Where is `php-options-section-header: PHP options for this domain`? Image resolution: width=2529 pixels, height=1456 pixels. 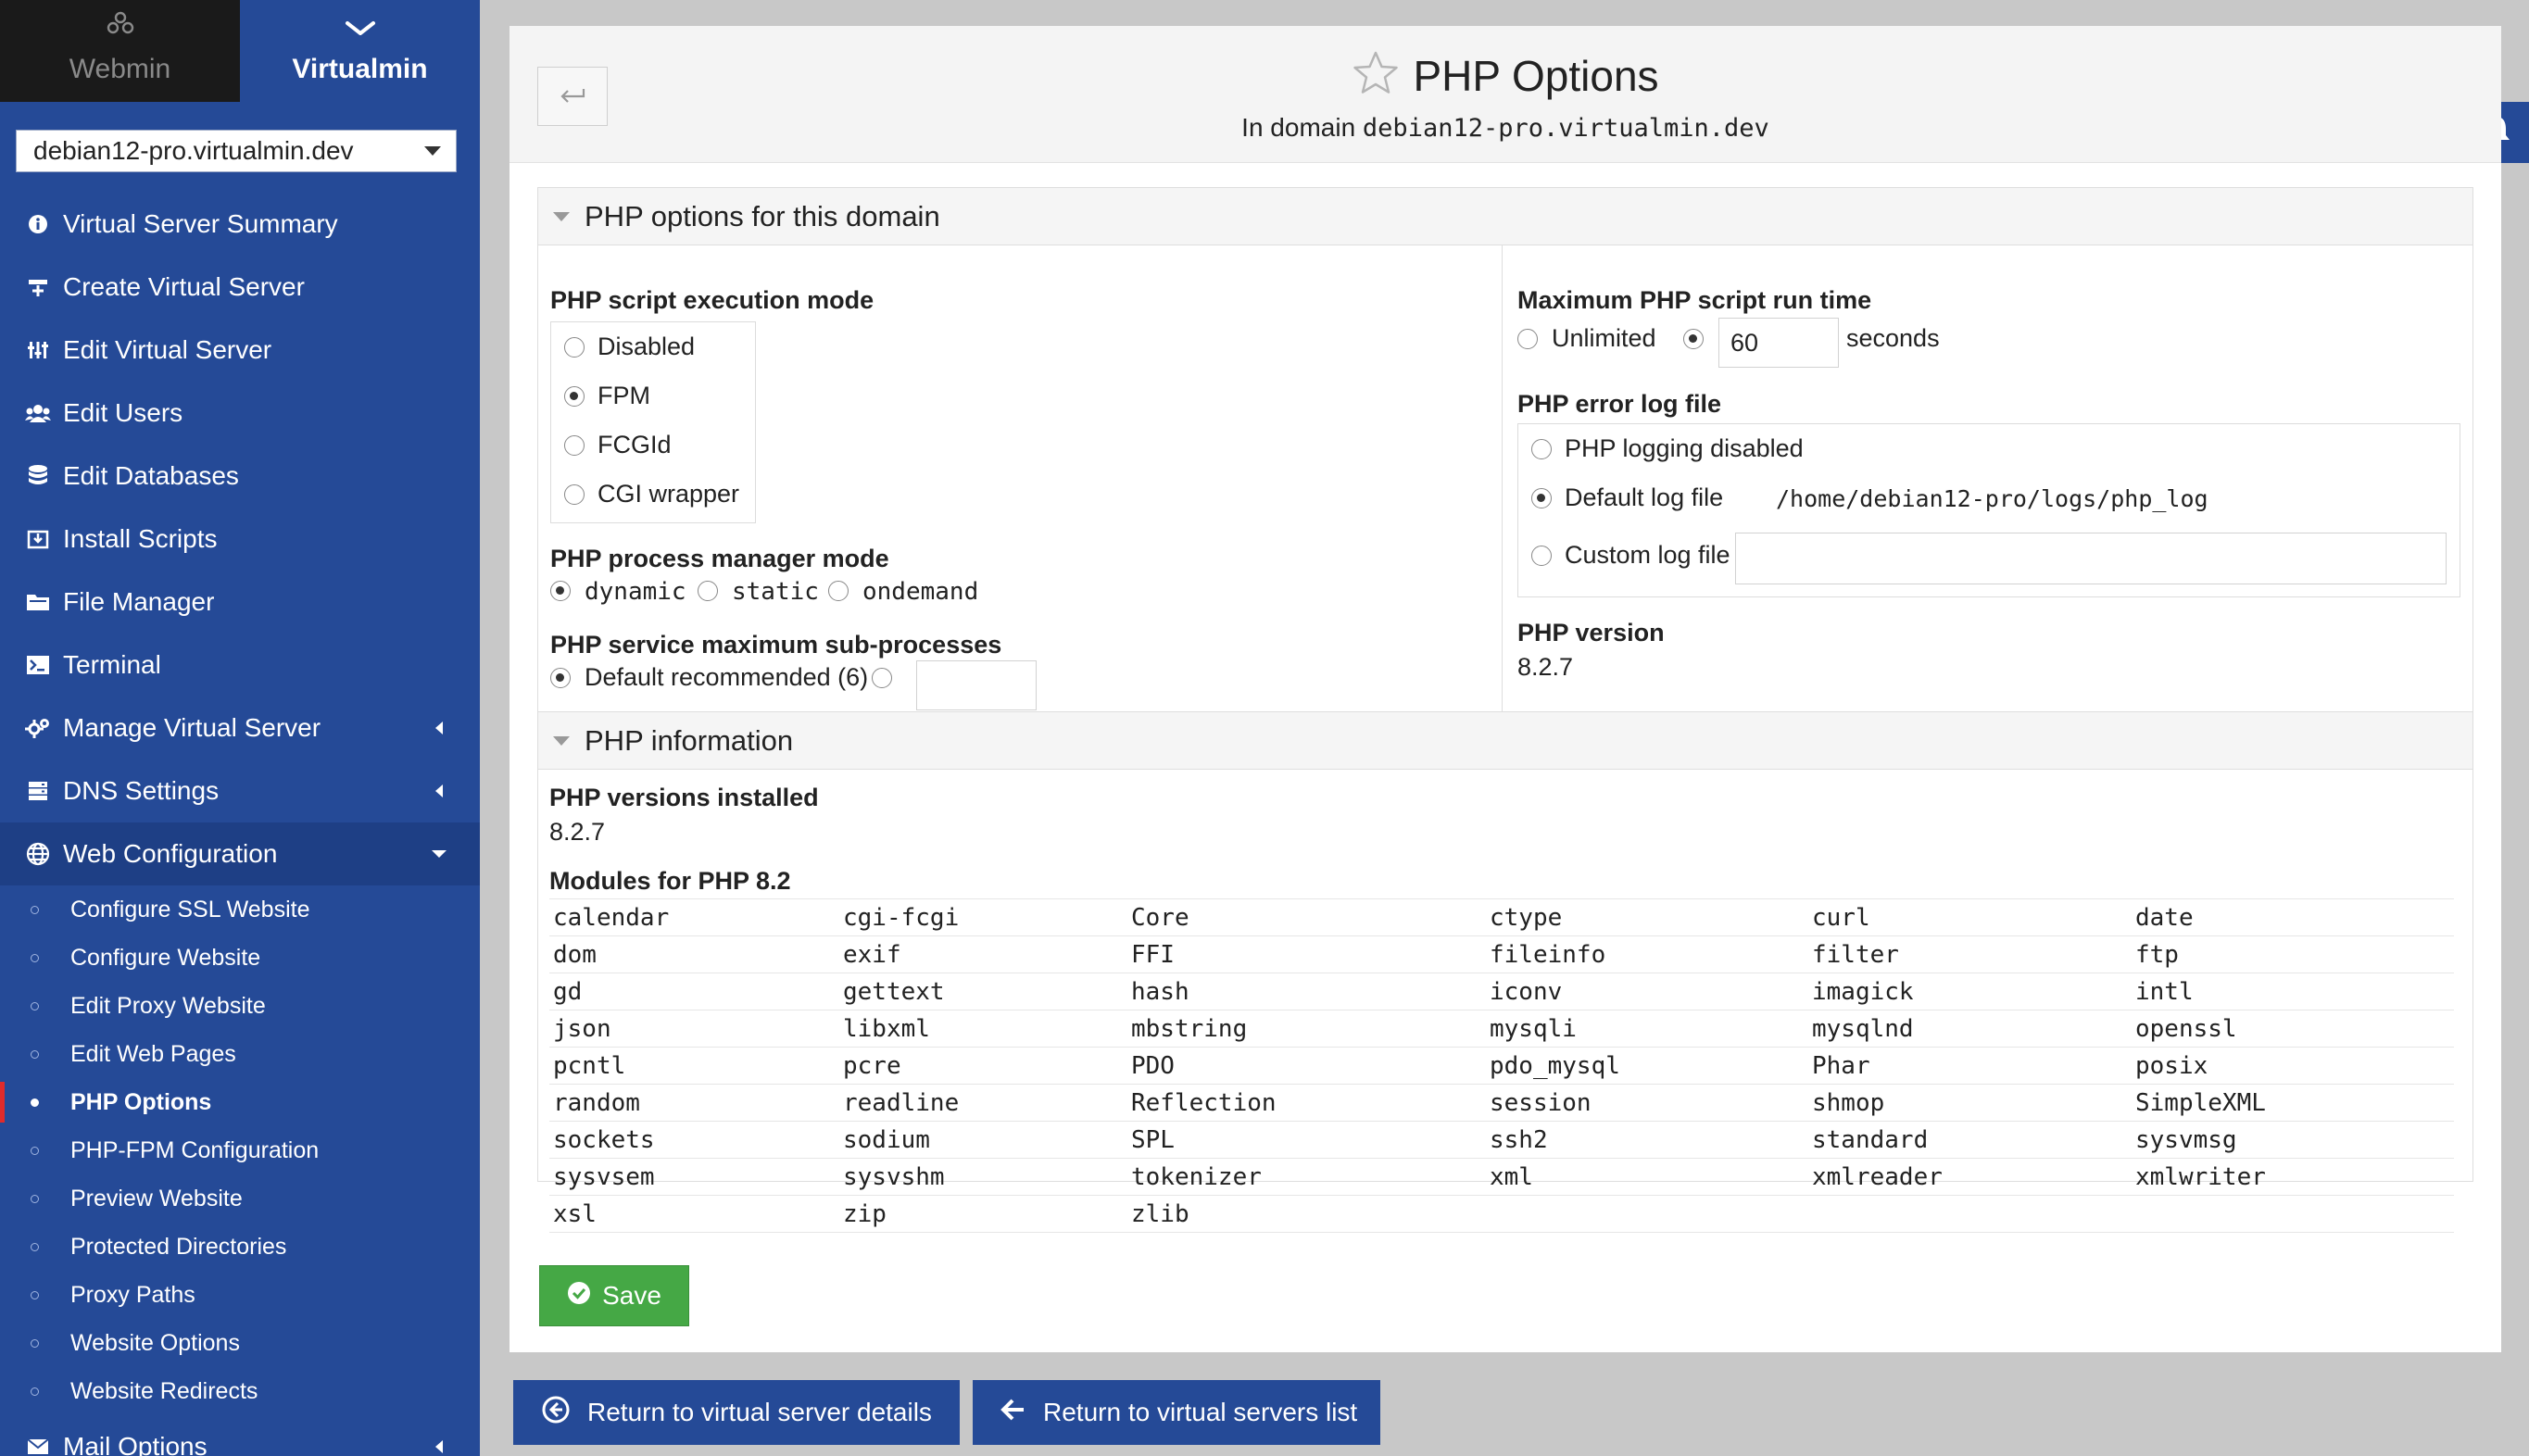
php-options-section-header: PHP options for this domain is located at coordinates (1505, 216).